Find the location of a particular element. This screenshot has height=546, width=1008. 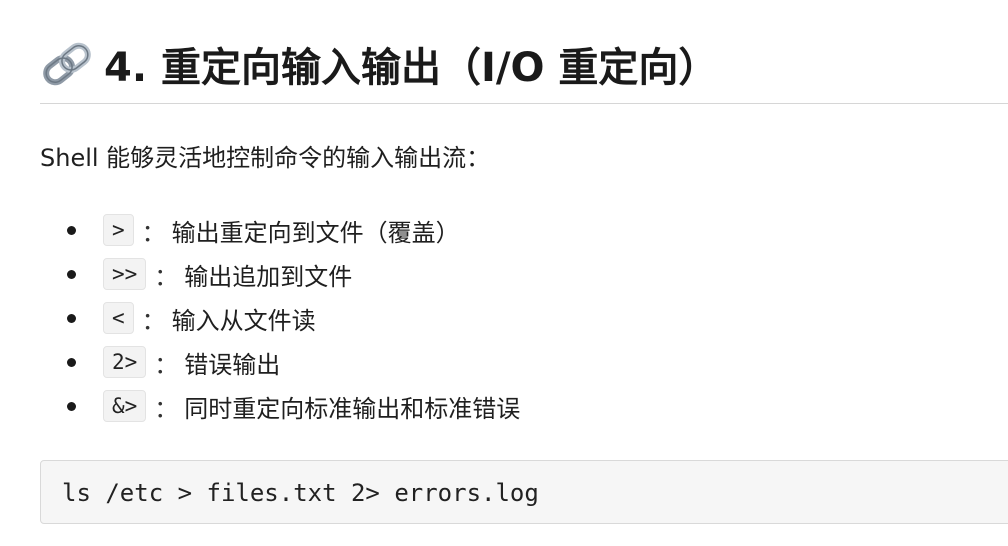

list-item: &>：同时重定向标准输出和标准错误 is located at coordinates (260, 406).